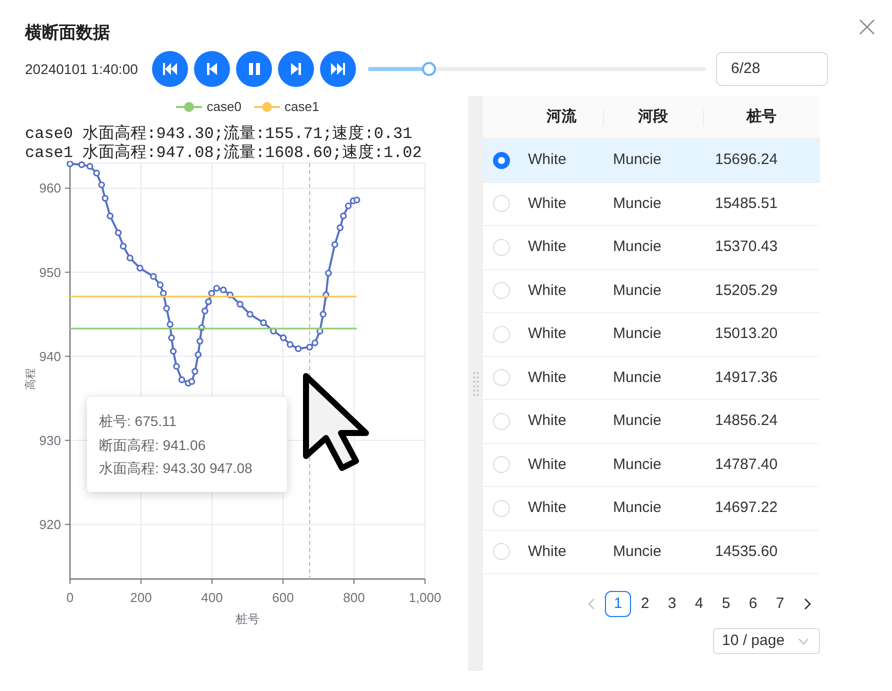 This screenshot has width=892, height=691. I want to click on chevron-left-icon, so click(591, 604).